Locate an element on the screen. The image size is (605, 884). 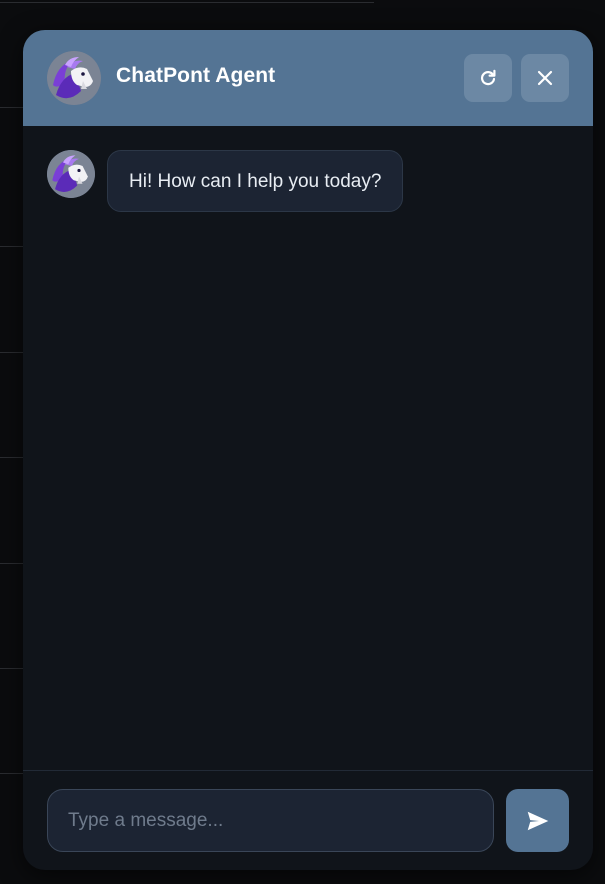
refresh-button is located at coordinates (488, 78).